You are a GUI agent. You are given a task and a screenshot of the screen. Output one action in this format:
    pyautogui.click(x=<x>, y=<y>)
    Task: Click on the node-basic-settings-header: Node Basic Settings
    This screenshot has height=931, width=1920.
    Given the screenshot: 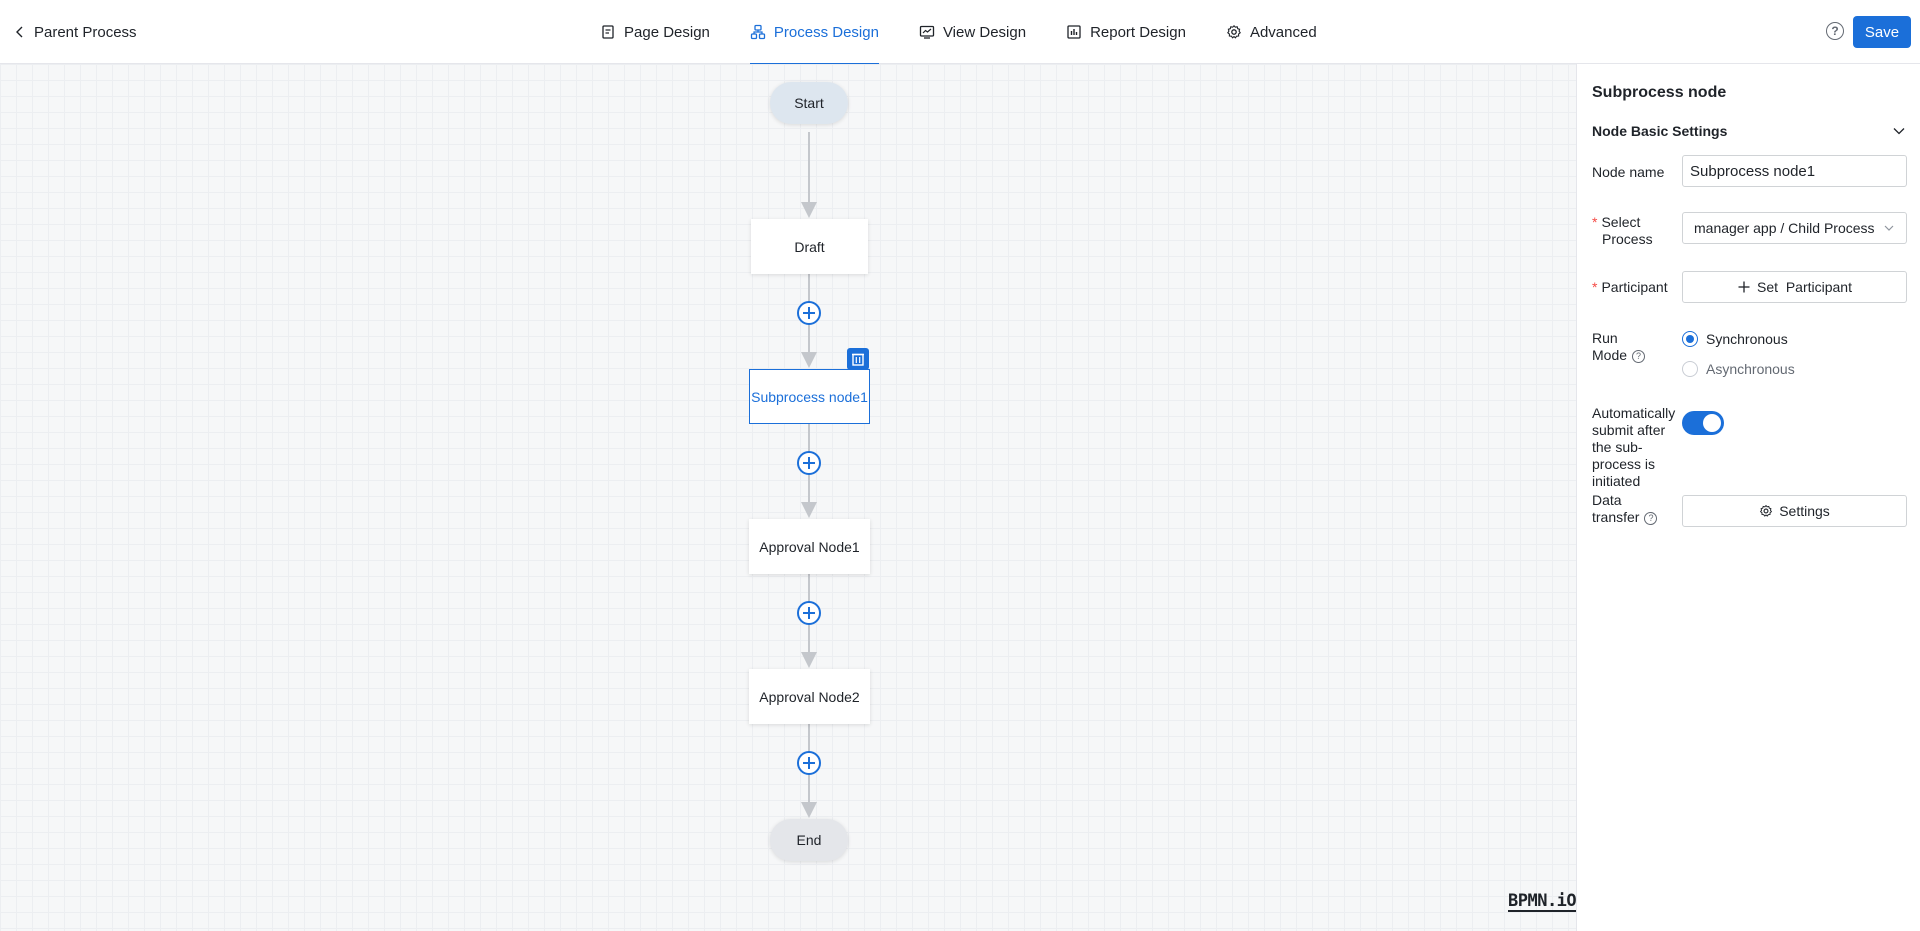 What is the action you would take?
    pyautogui.click(x=1749, y=131)
    